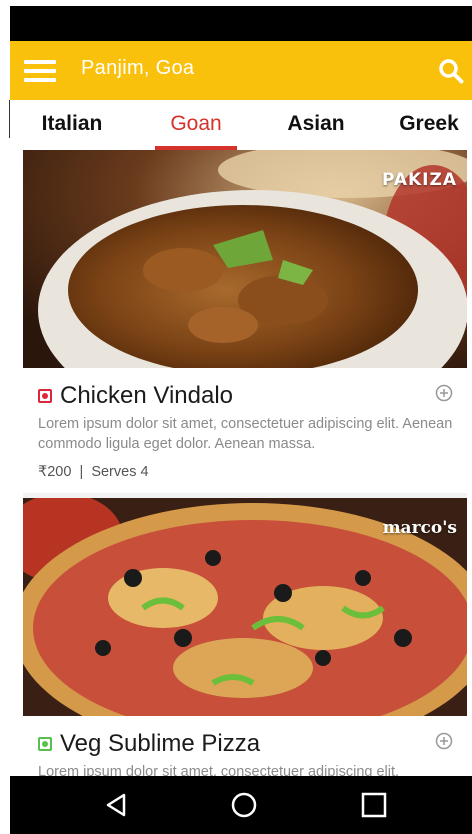 The width and height of the screenshot is (472, 834). Describe the element at coordinates (160, 744) in the screenshot. I see `dish-name: Veg Sublime Pizza` at that location.